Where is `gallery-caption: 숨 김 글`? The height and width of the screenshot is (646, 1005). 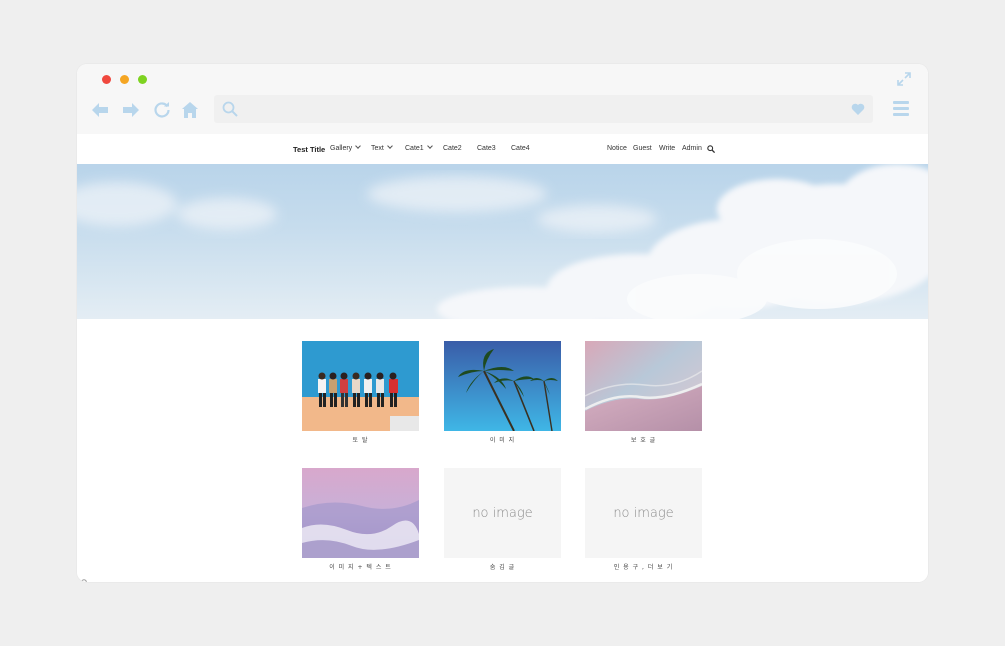 gallery-caption: 숨 김 글 is located at coordinates (502, 567).